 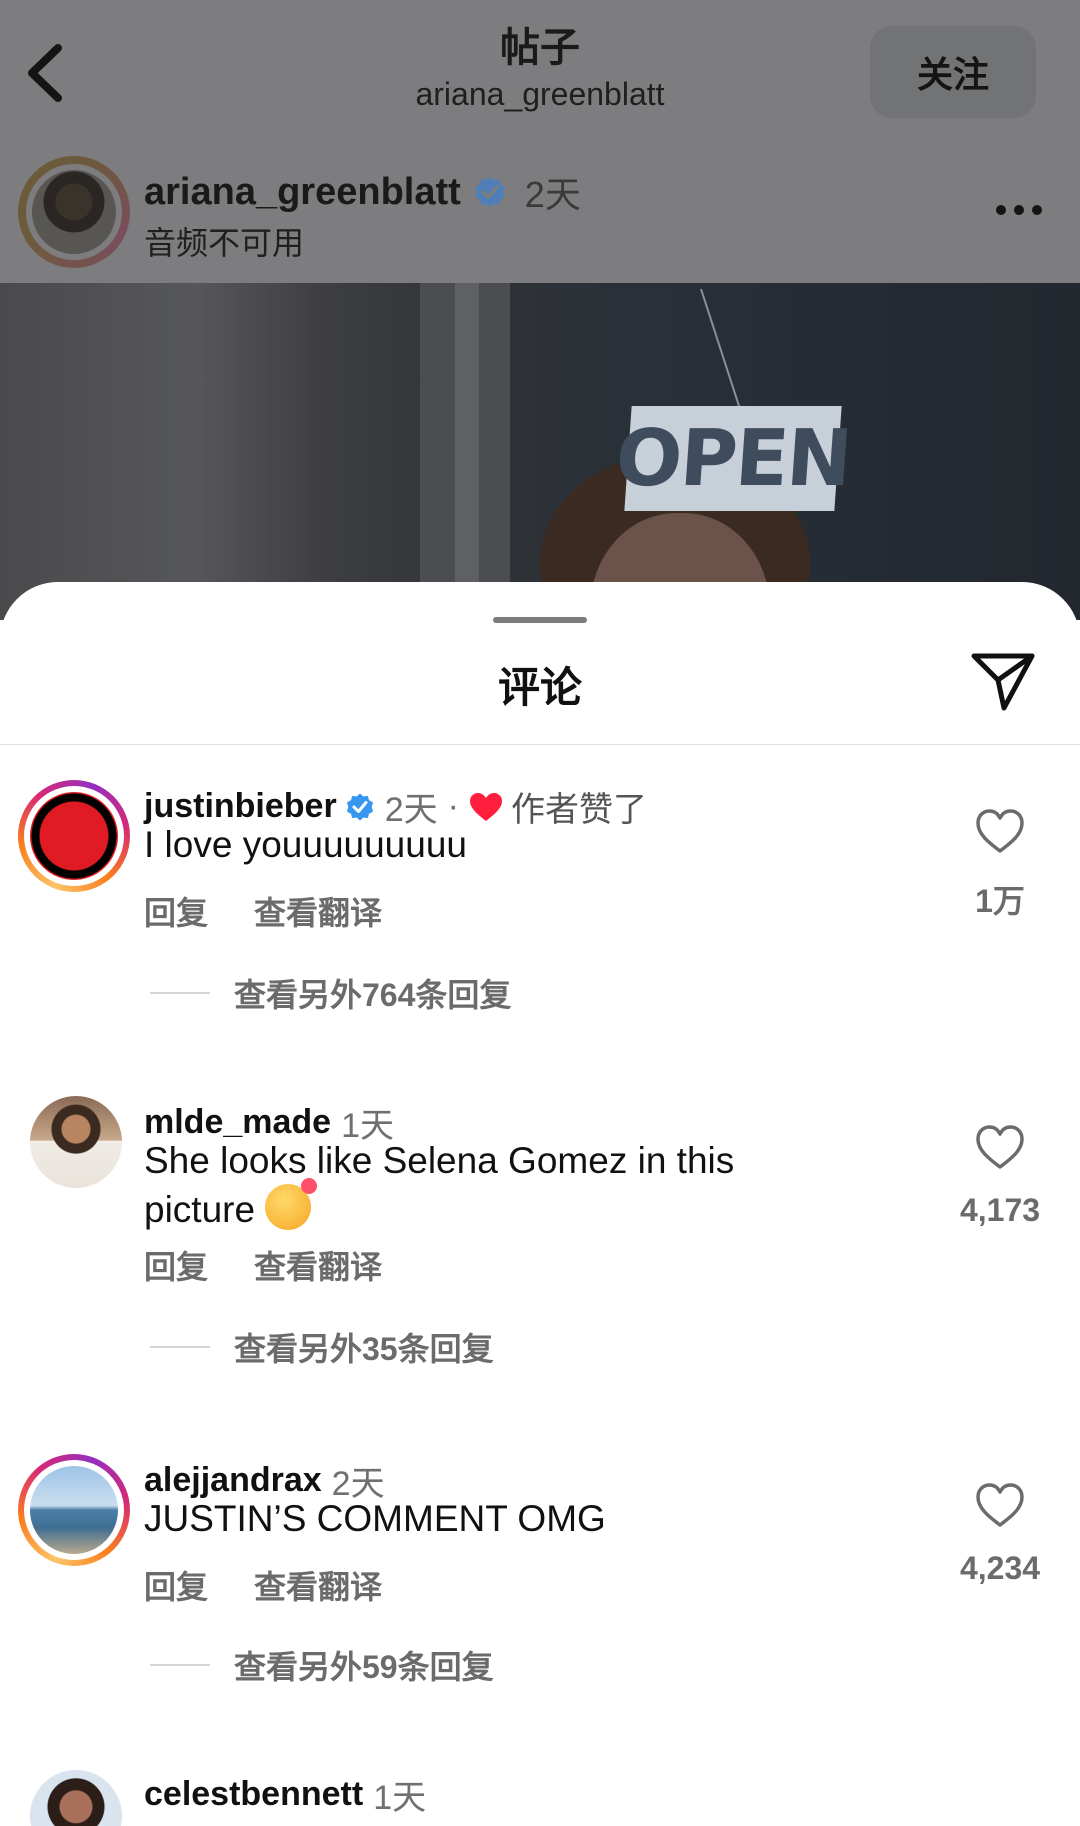 What do you see at coordinates (1000, 1210) in the screenshot?
I see `like-count: 4,173` at bounding box center [1000, 1210].